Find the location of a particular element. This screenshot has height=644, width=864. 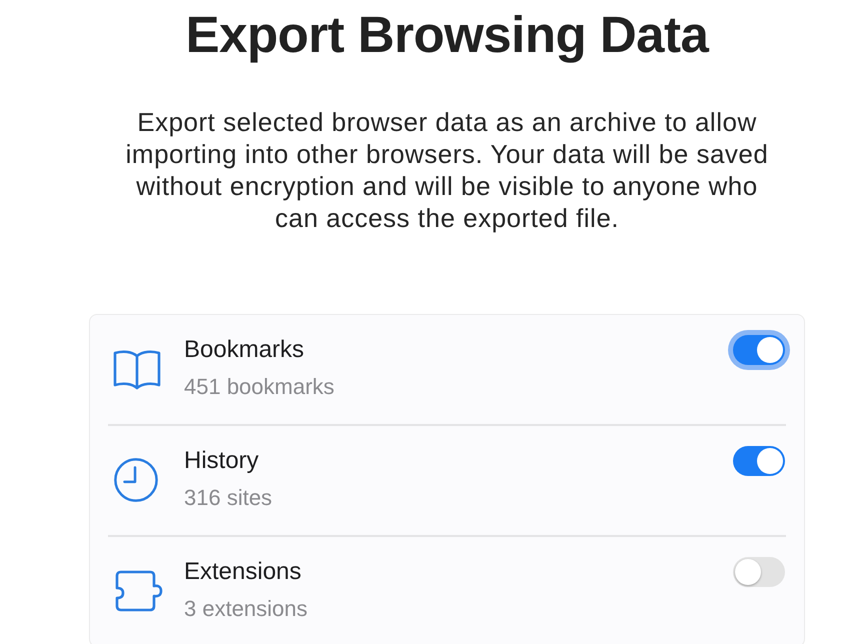

option-title: Bookmarks is located at coordinates (244, 350).